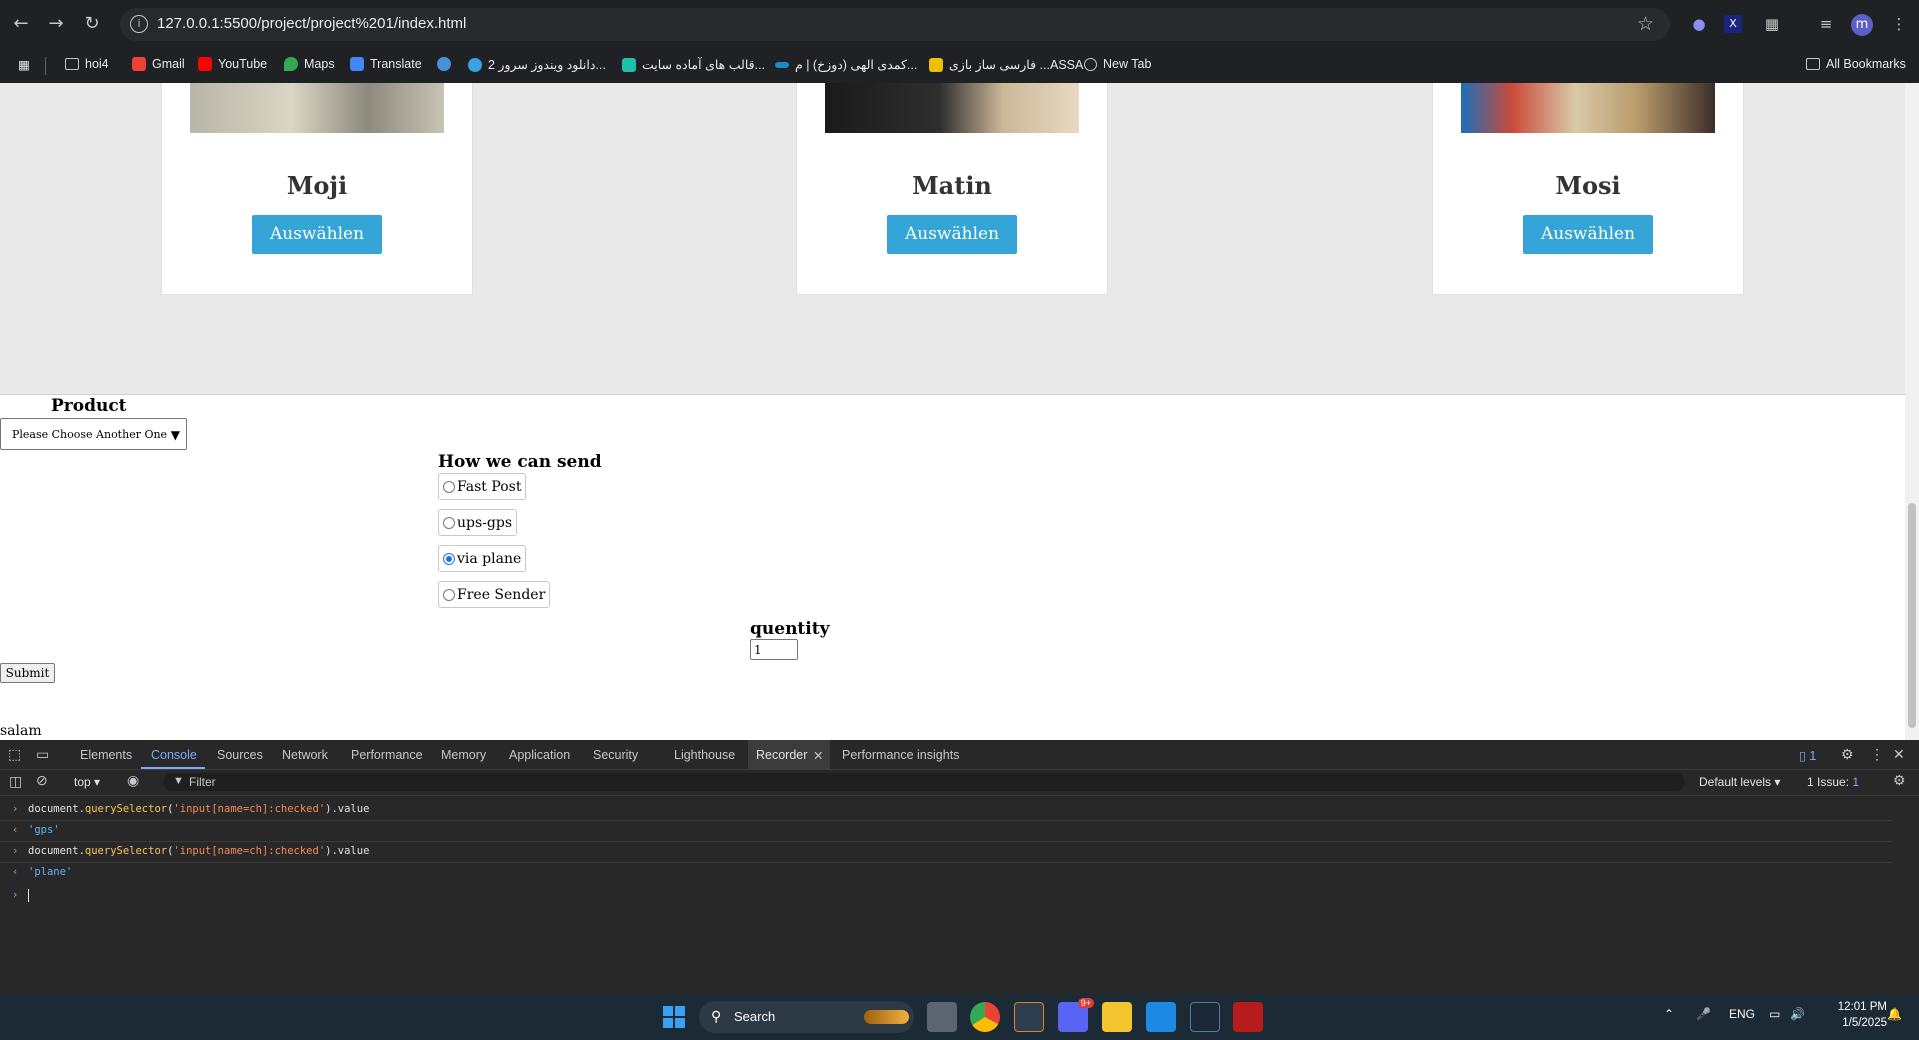 The width and height of the screenshot is (1919, 1040). I want to click on close-tab-icon: ✕, so click(818, 755).